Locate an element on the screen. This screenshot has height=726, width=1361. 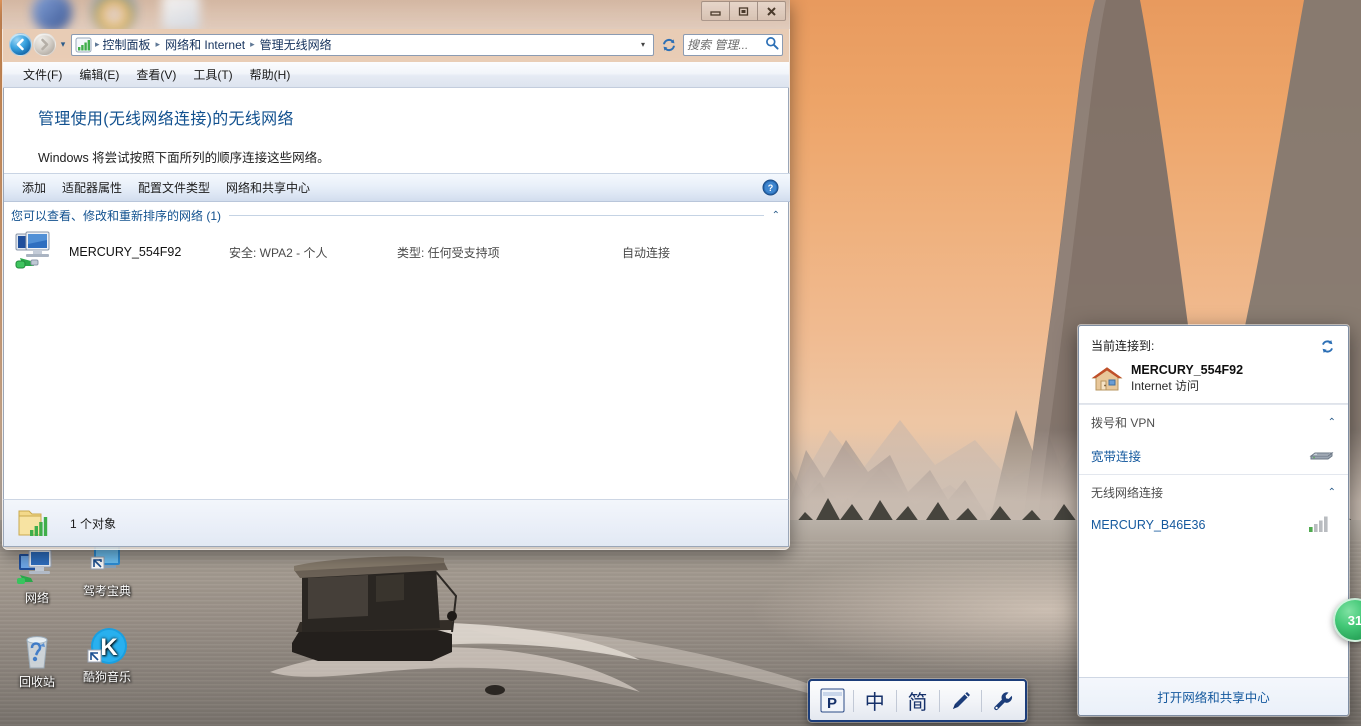
breadcrumb-item-control-panel: 控制面板 is located at coordinates (128, 44).